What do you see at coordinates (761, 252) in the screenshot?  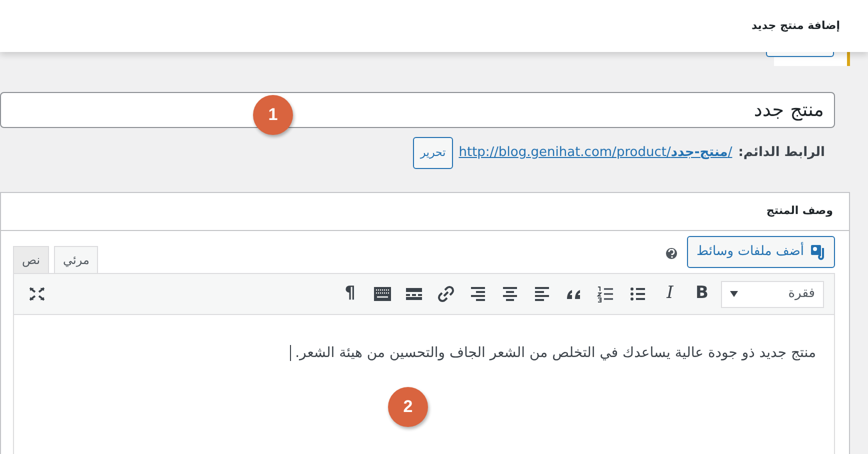 I see `add-media-button: أضف ملفات وسائط` at bounding box center [761, 252].